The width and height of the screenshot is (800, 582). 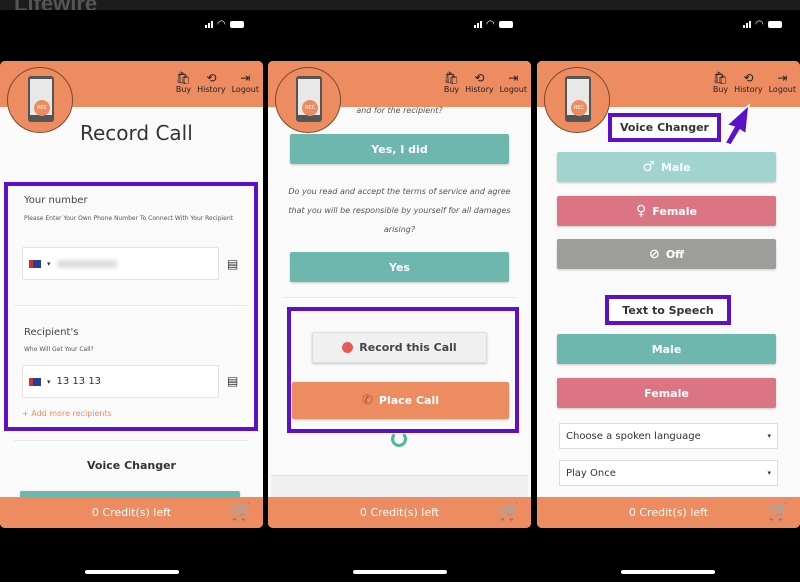 I want to click on male-symbol-icon: ♂, so click(x=648, y=167).